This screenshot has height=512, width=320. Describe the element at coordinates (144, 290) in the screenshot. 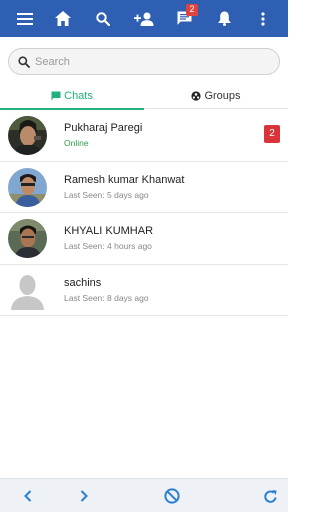

I see `chat-list-item: sachins Last Seen: 8 days ago` at that location.